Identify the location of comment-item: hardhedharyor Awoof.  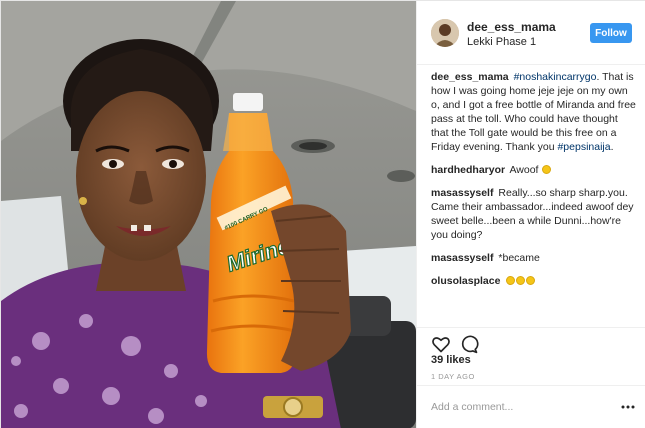
(534, 170).